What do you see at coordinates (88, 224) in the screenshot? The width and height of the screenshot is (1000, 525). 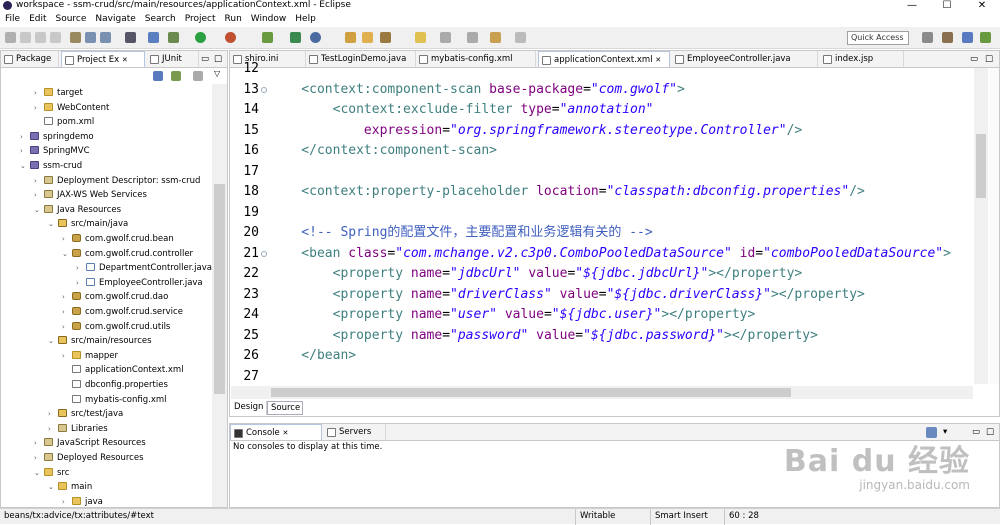 I see `tree-item: ⌄ src/main/java` at bounding box center [88, 224].